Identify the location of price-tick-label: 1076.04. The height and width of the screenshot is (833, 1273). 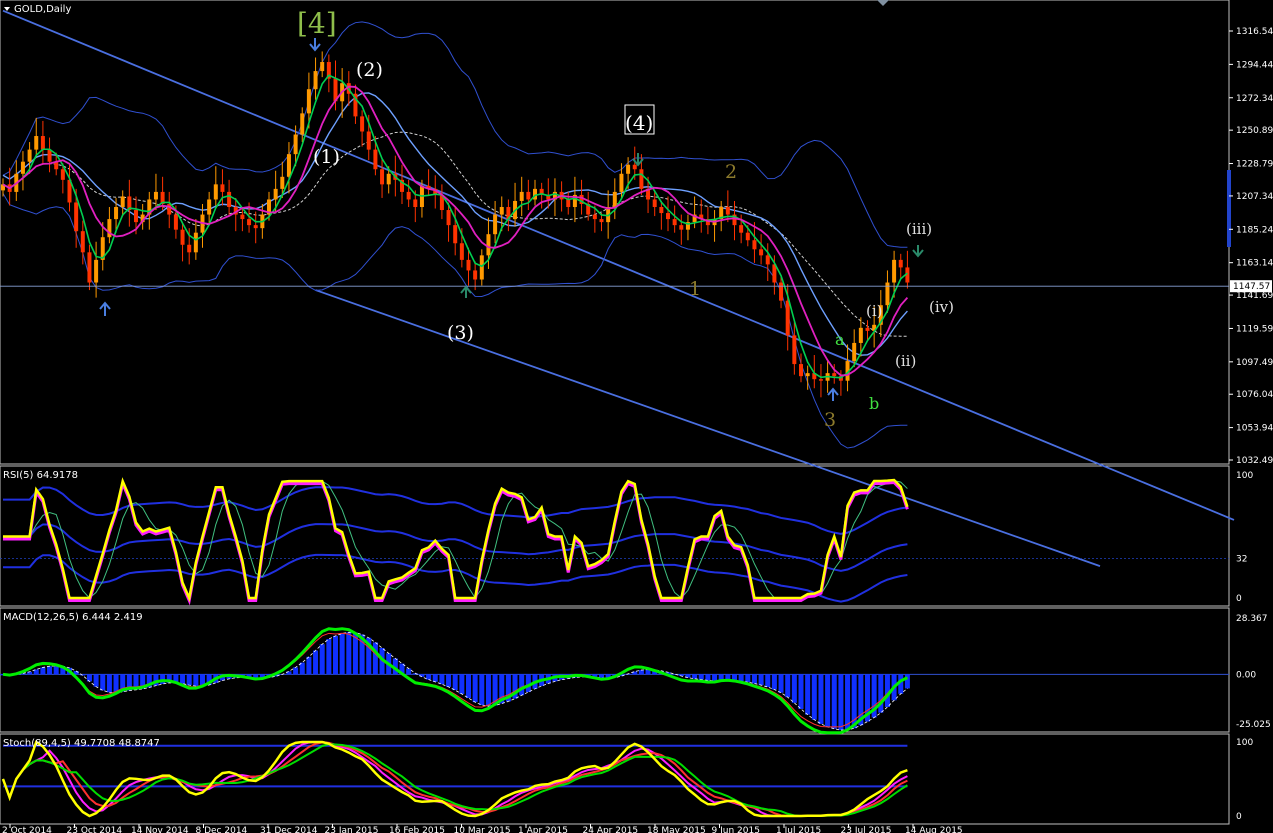
(1254, 395).